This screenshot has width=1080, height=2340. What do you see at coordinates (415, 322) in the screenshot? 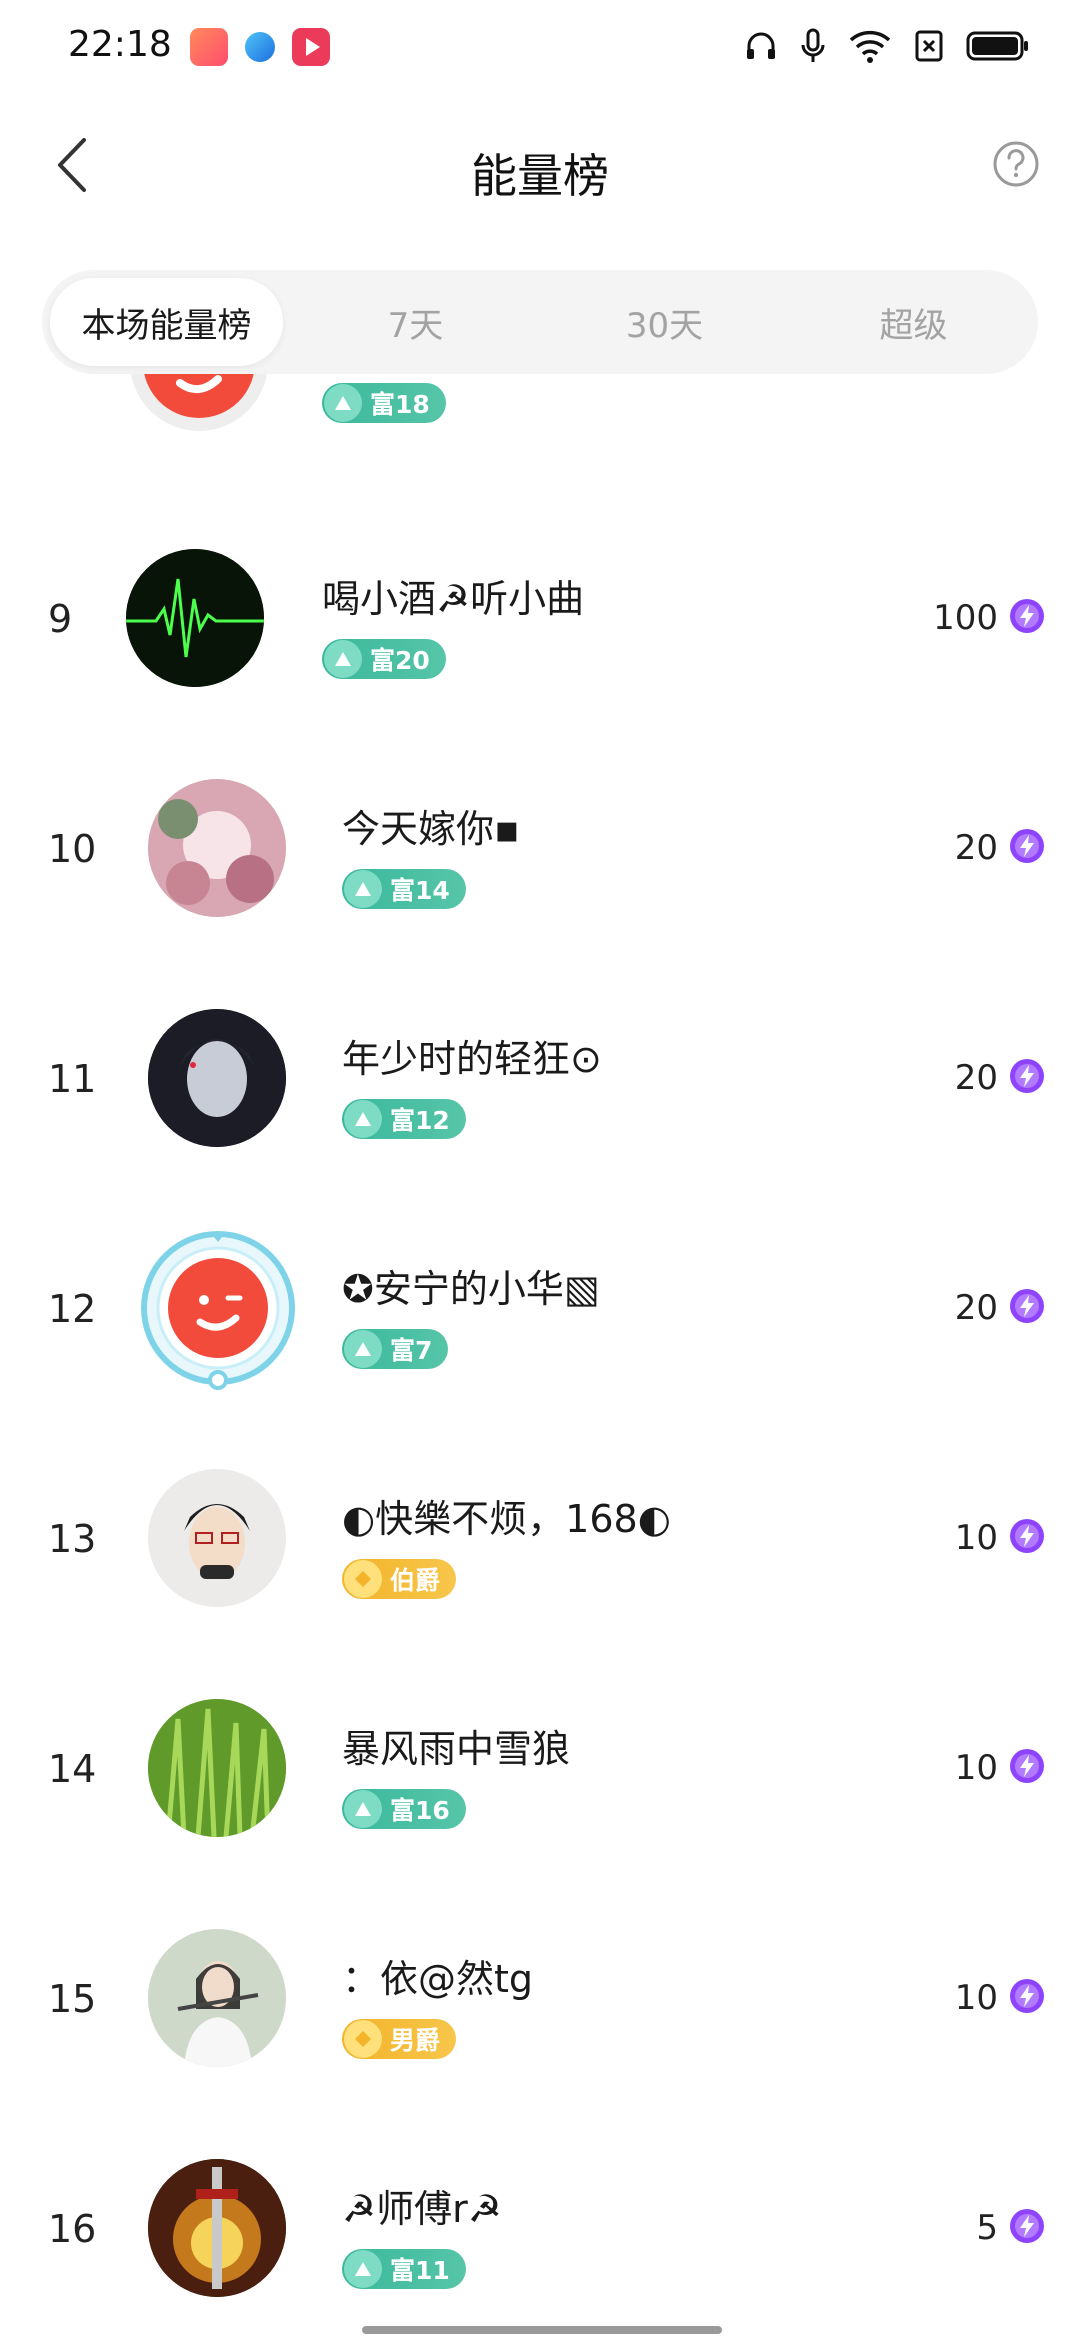
I see `tab-7-days: 7天` at bounding box center [415, 322].